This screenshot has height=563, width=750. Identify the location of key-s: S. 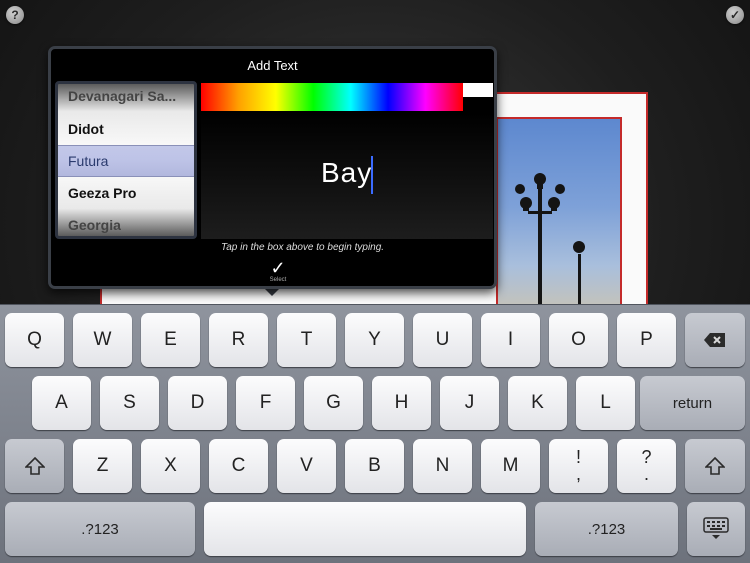
(129, 403).